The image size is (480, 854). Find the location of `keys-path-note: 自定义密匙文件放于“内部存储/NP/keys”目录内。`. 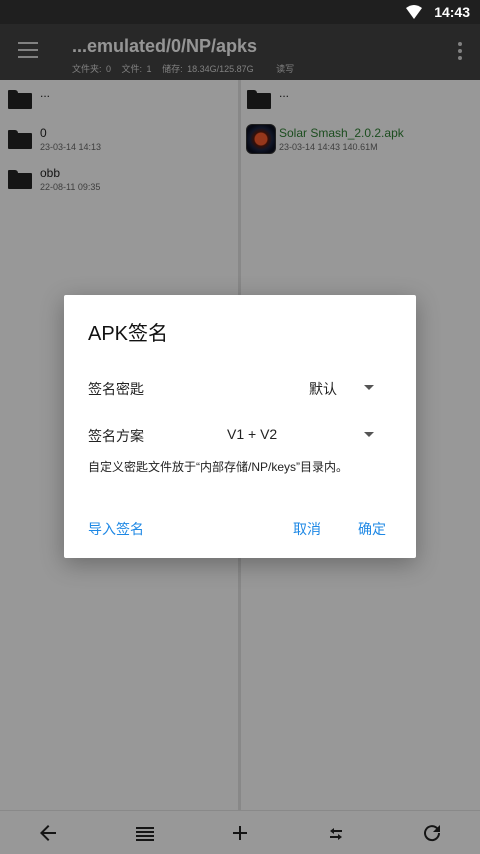

keys-path-note: 自定义密匙文件放于“内部存储/NP/keys”目录内。 is located at coordinates (218, 467).